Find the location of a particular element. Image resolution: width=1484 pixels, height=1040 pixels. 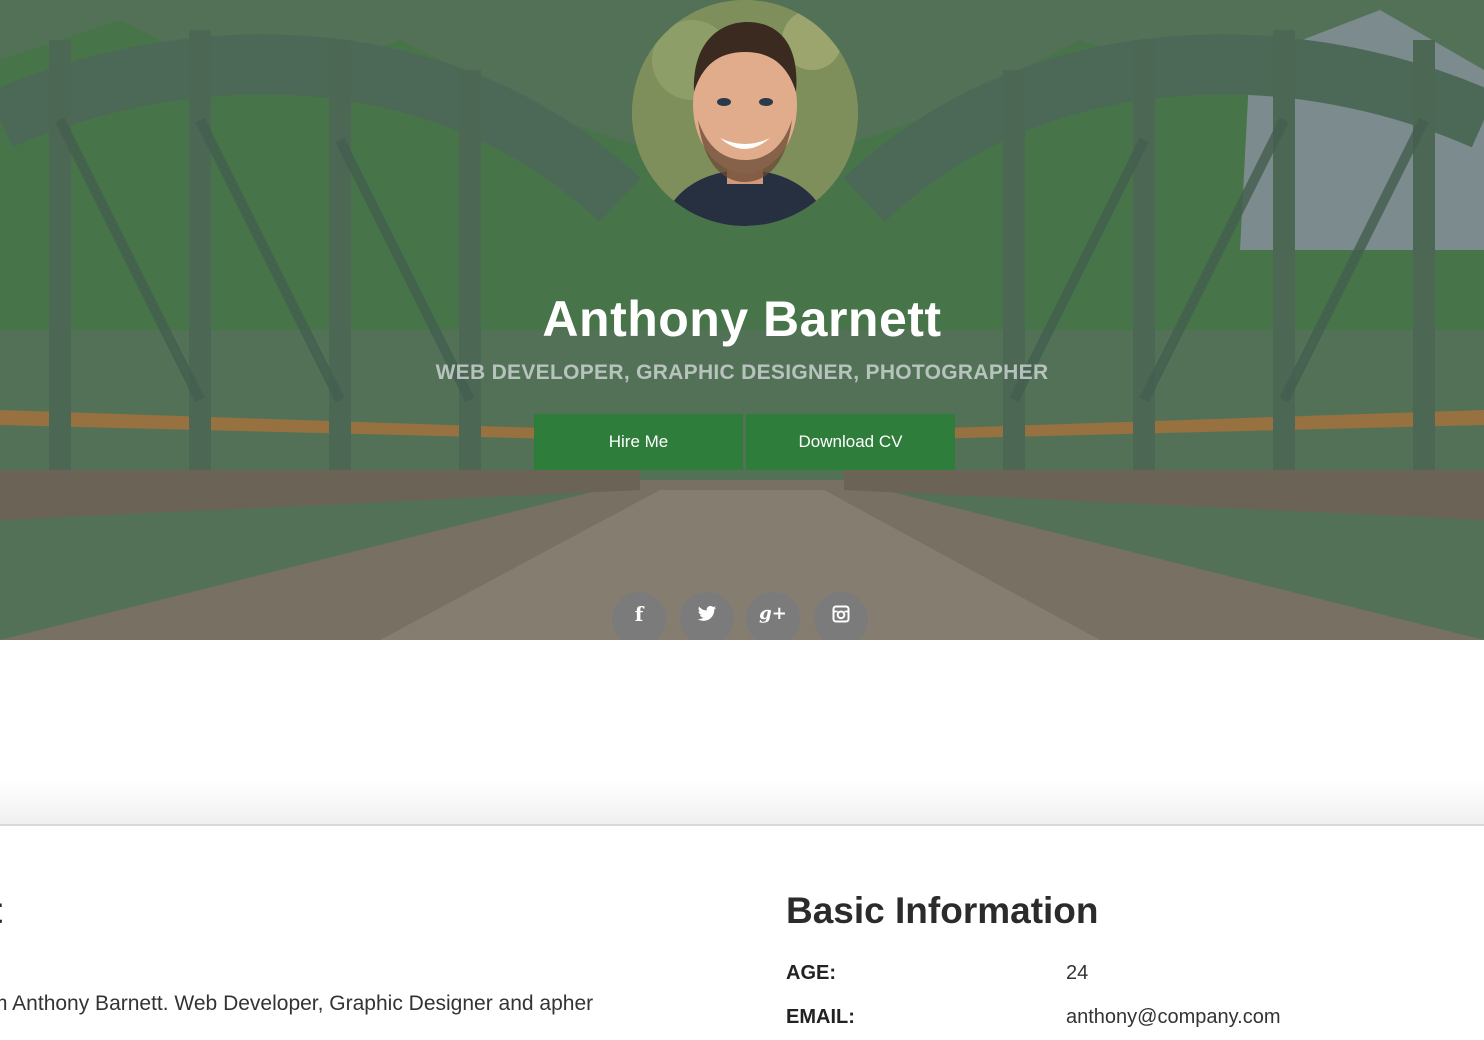

profile-avatar is located at coordinates (745, 113).